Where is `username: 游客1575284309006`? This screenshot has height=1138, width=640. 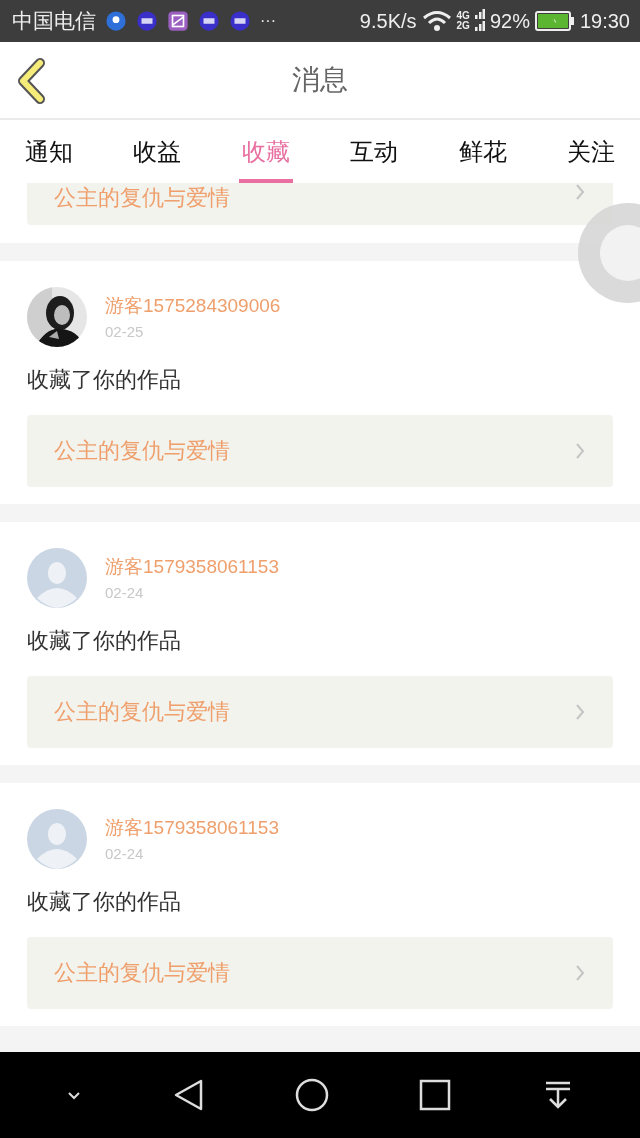 username: 游客1575284309006 is located at coordinates (193, 306).